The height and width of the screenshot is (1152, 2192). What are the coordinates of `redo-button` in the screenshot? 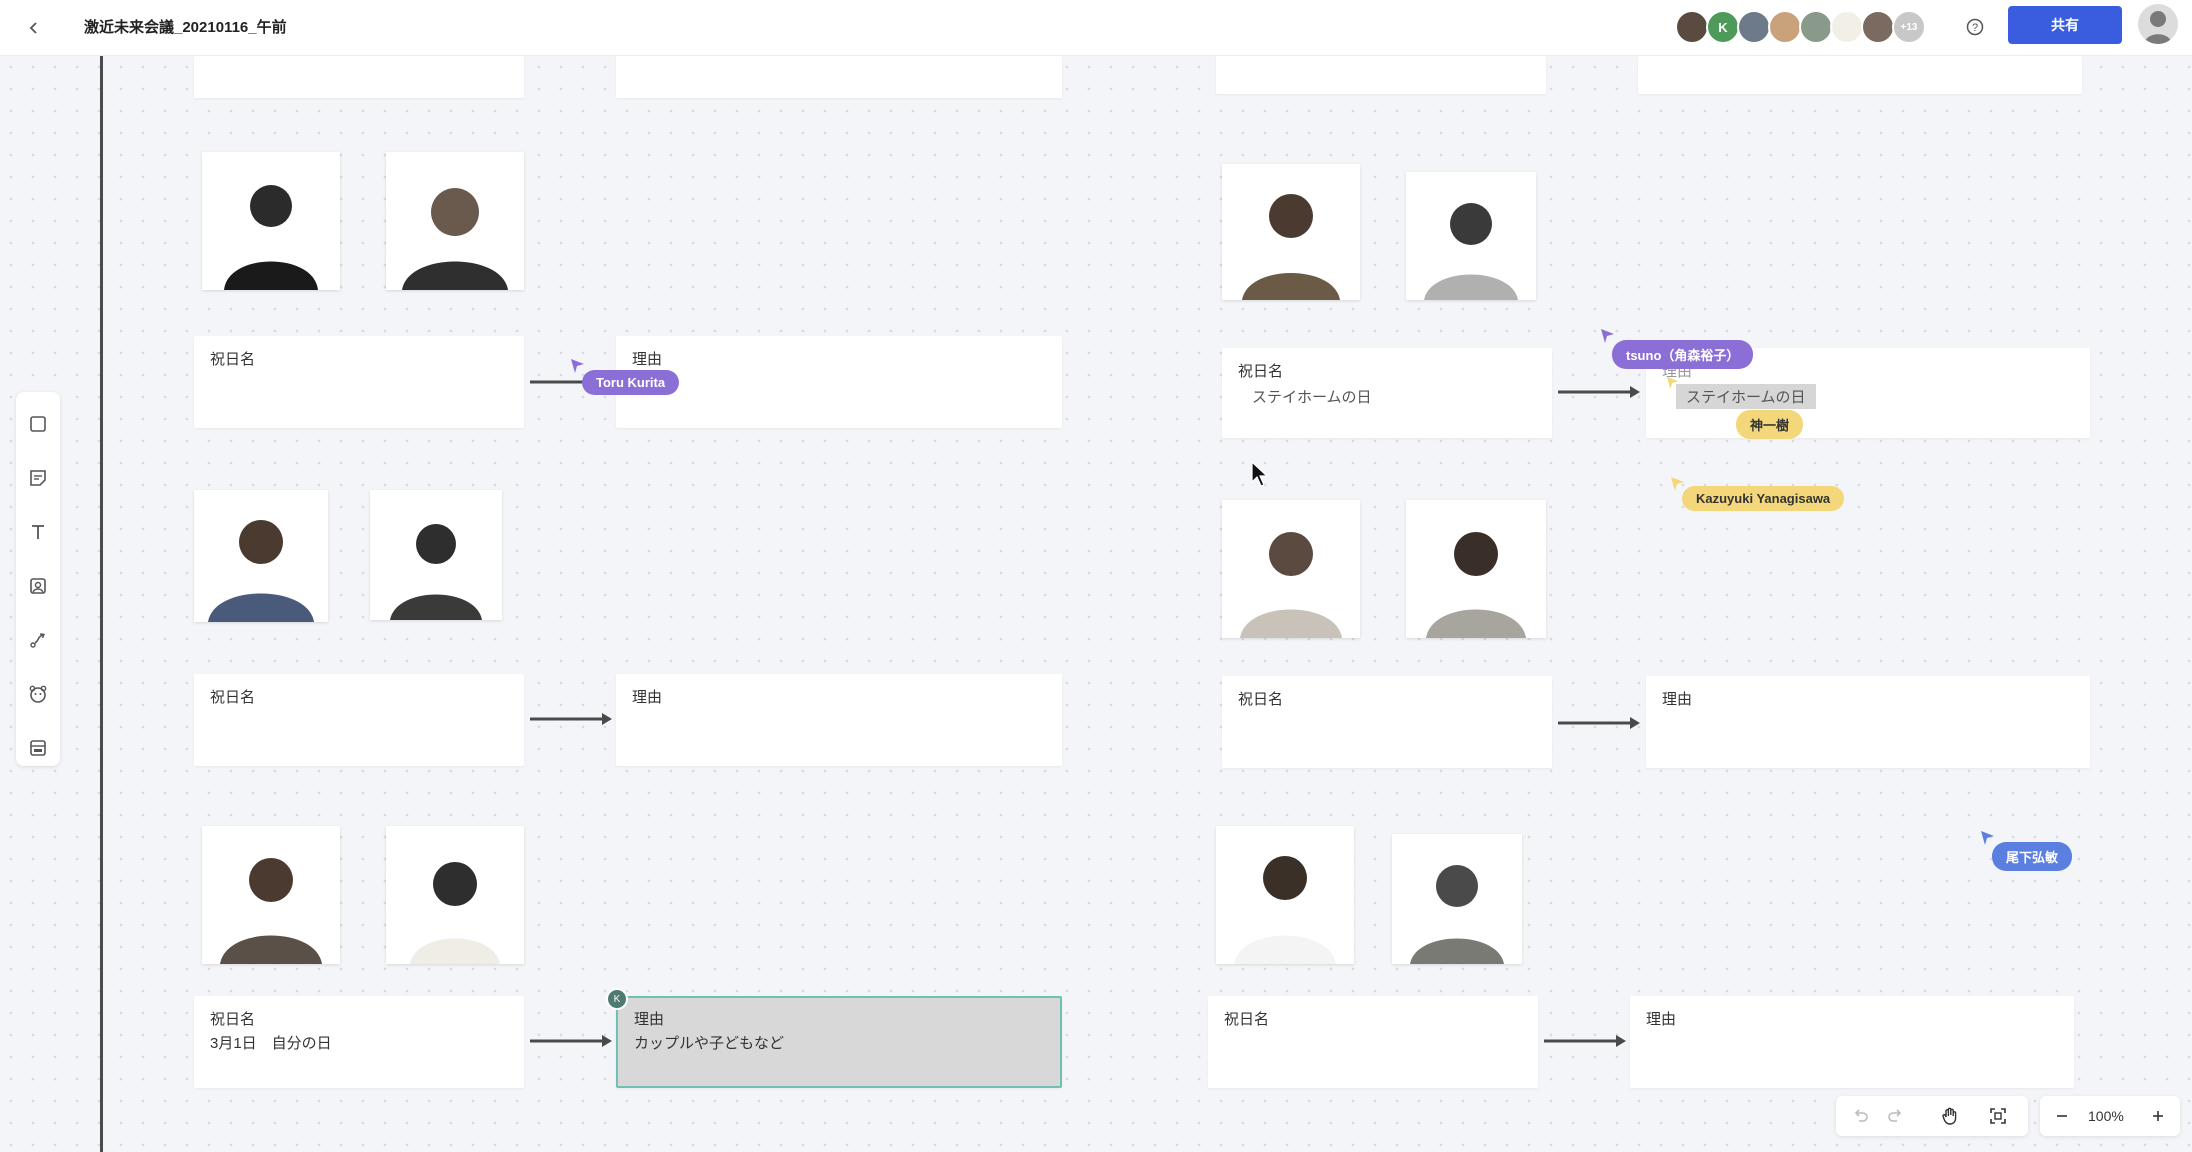 It's located at (1896, 1116).